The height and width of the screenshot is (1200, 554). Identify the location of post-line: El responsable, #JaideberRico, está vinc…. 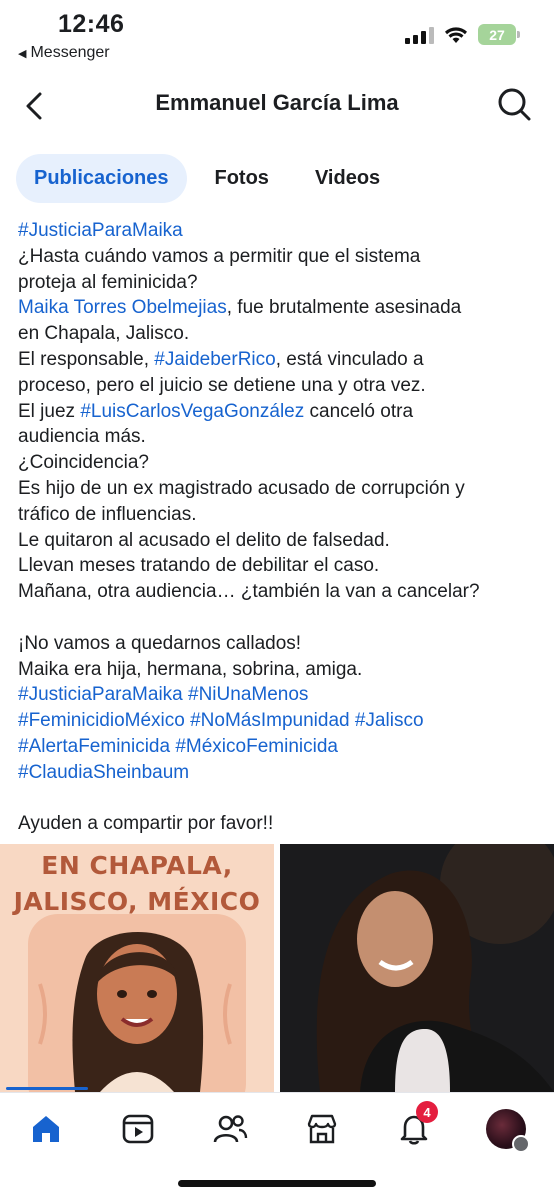
(280, 360).